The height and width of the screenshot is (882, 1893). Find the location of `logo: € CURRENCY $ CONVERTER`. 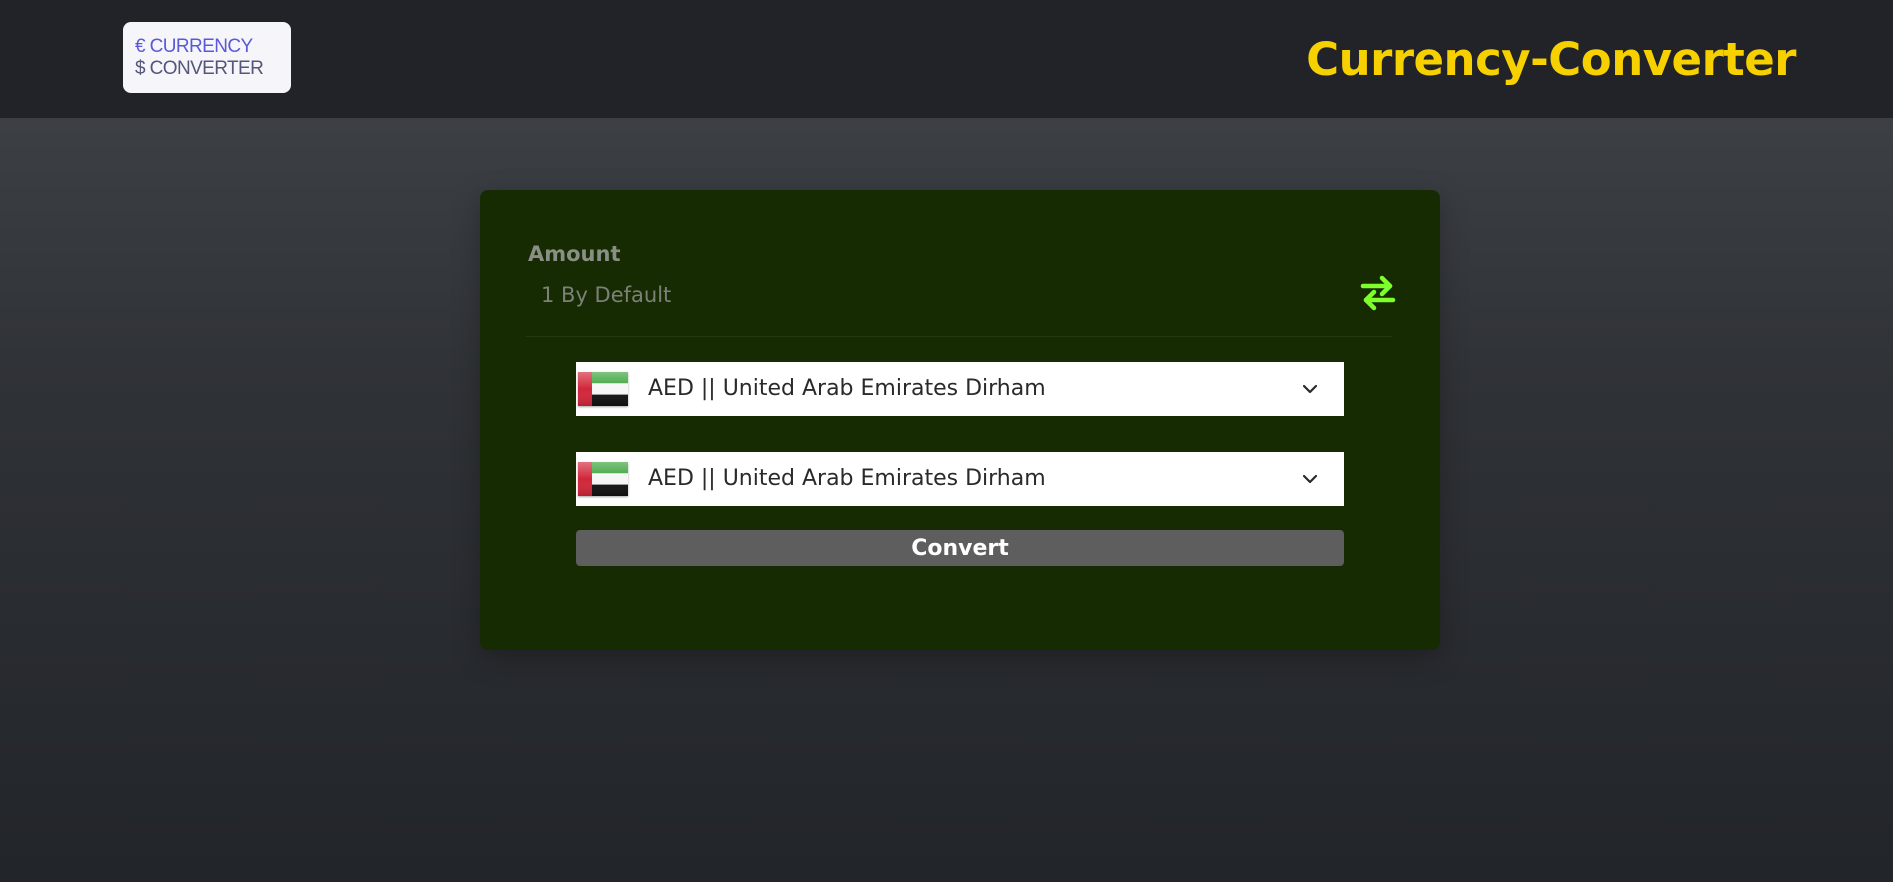

logo: € CURRENCY $ CONVERTER is located at coordinates (207, 57).